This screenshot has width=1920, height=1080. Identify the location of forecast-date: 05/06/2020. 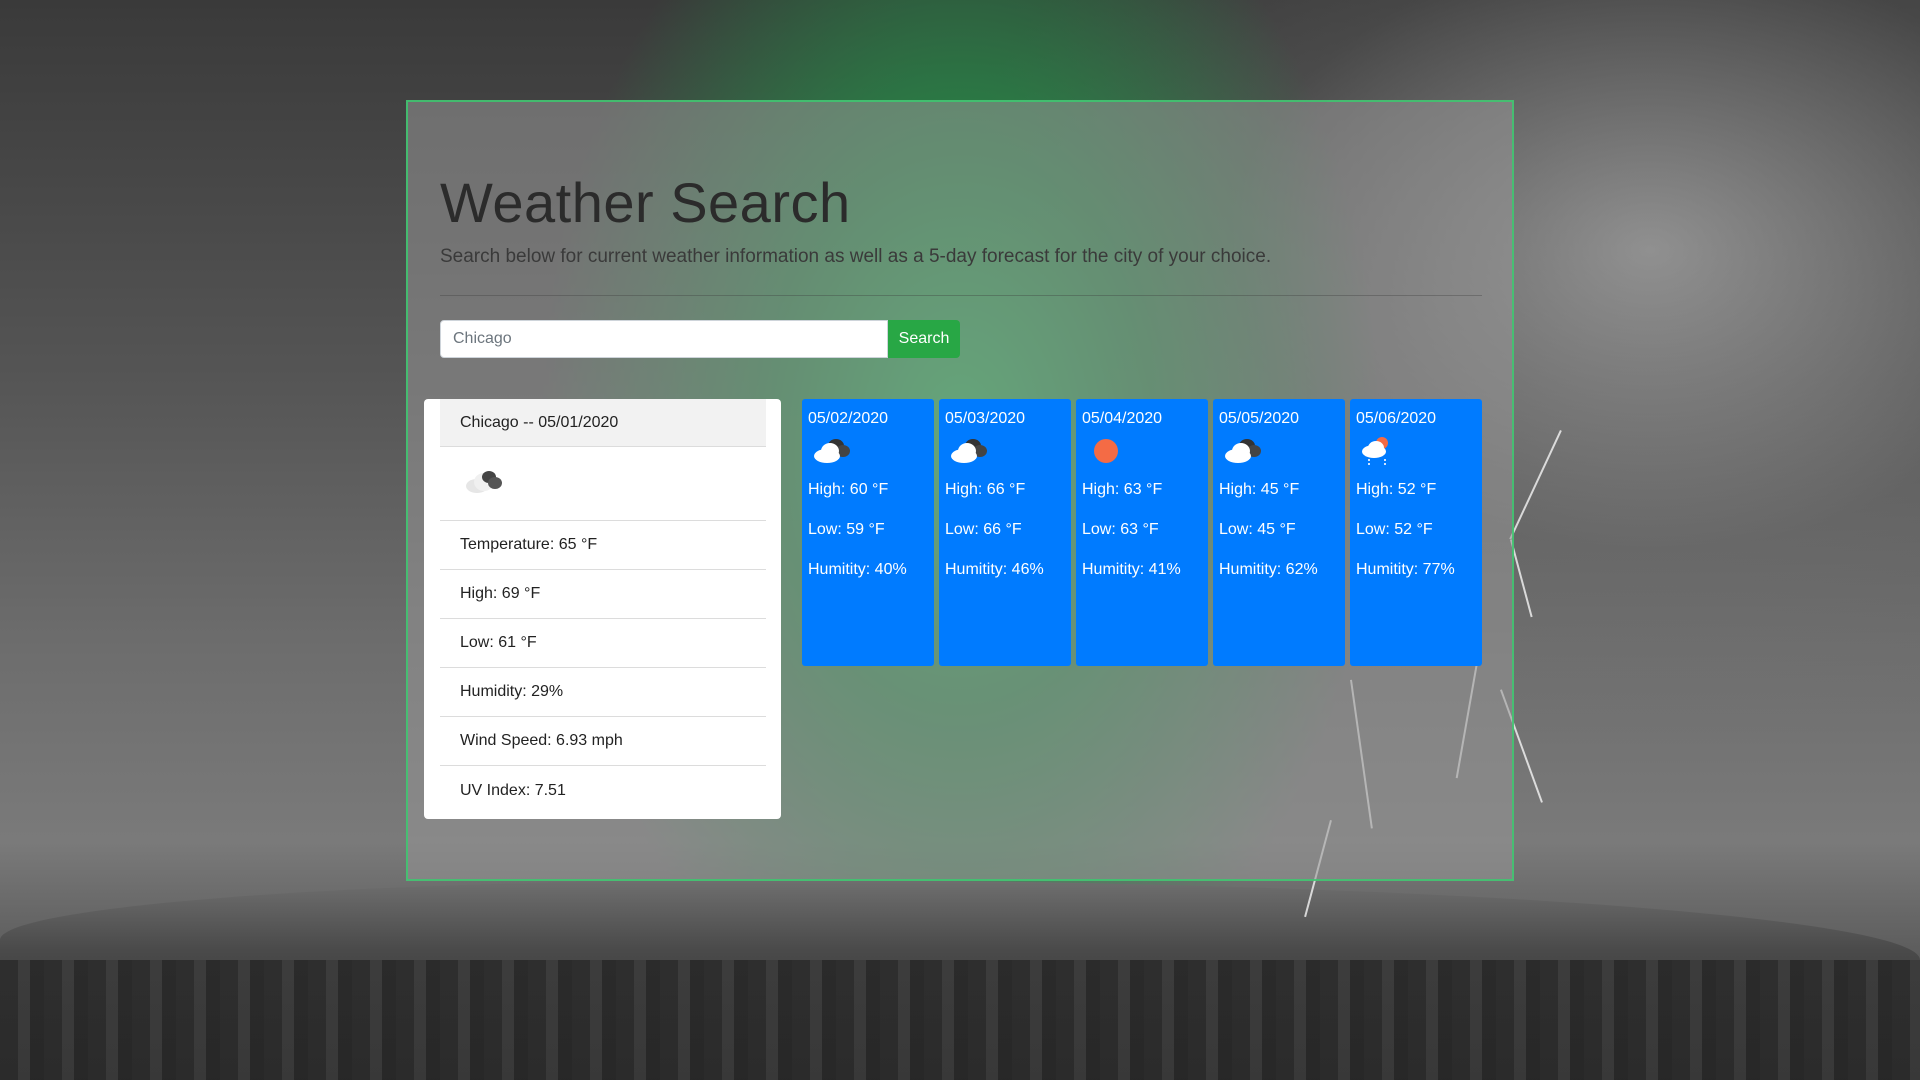
(1396, 418).